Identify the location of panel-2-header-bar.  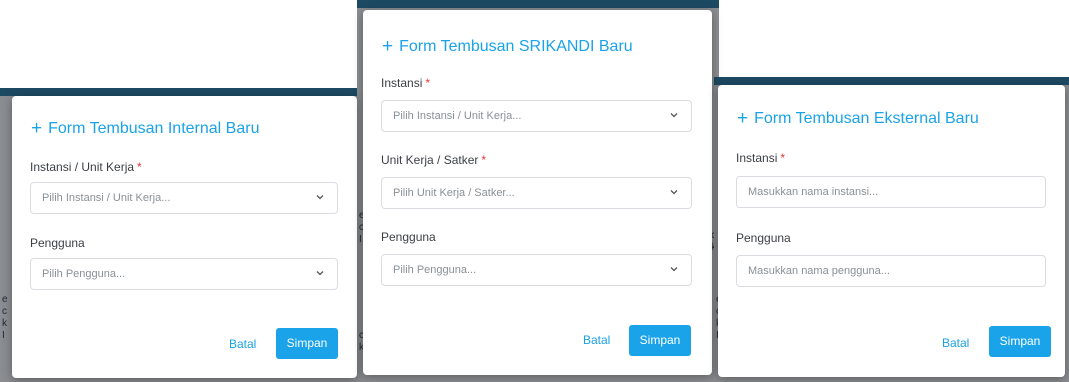
(538, 4).